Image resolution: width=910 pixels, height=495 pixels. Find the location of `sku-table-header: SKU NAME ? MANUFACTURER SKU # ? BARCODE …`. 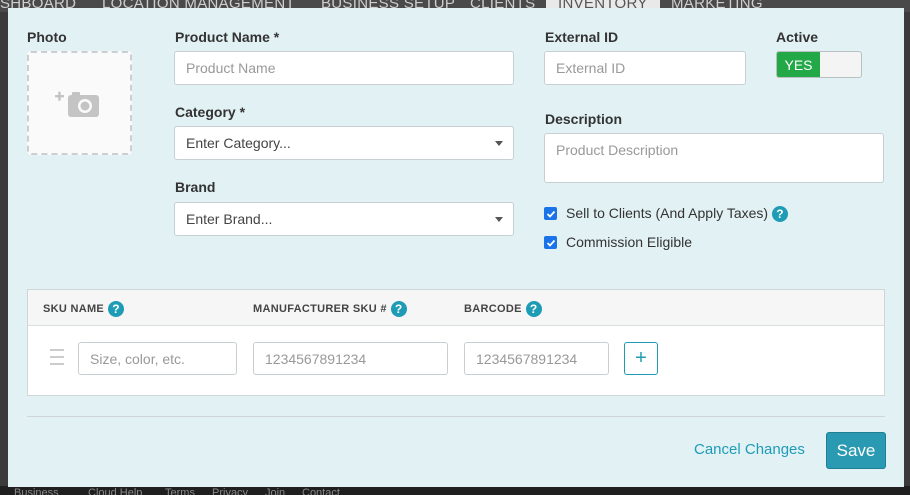

sku-table-header: SKU NAME ? MANUFACTURER SKU # ? BARCODE … is located at coordinates (456, 308).